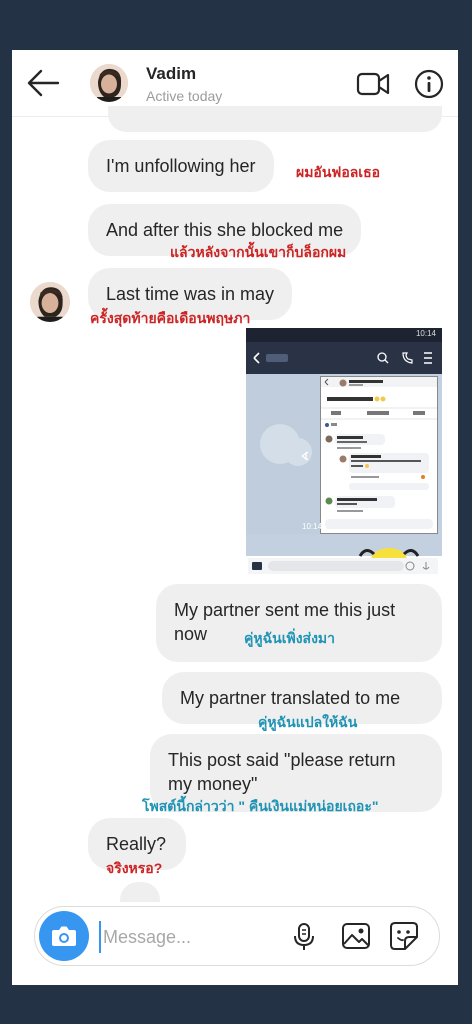 This screenshot has height=1024, width=472. I want to click on shared-screenshot-image: 10:14 10:14, so click(344, 442).